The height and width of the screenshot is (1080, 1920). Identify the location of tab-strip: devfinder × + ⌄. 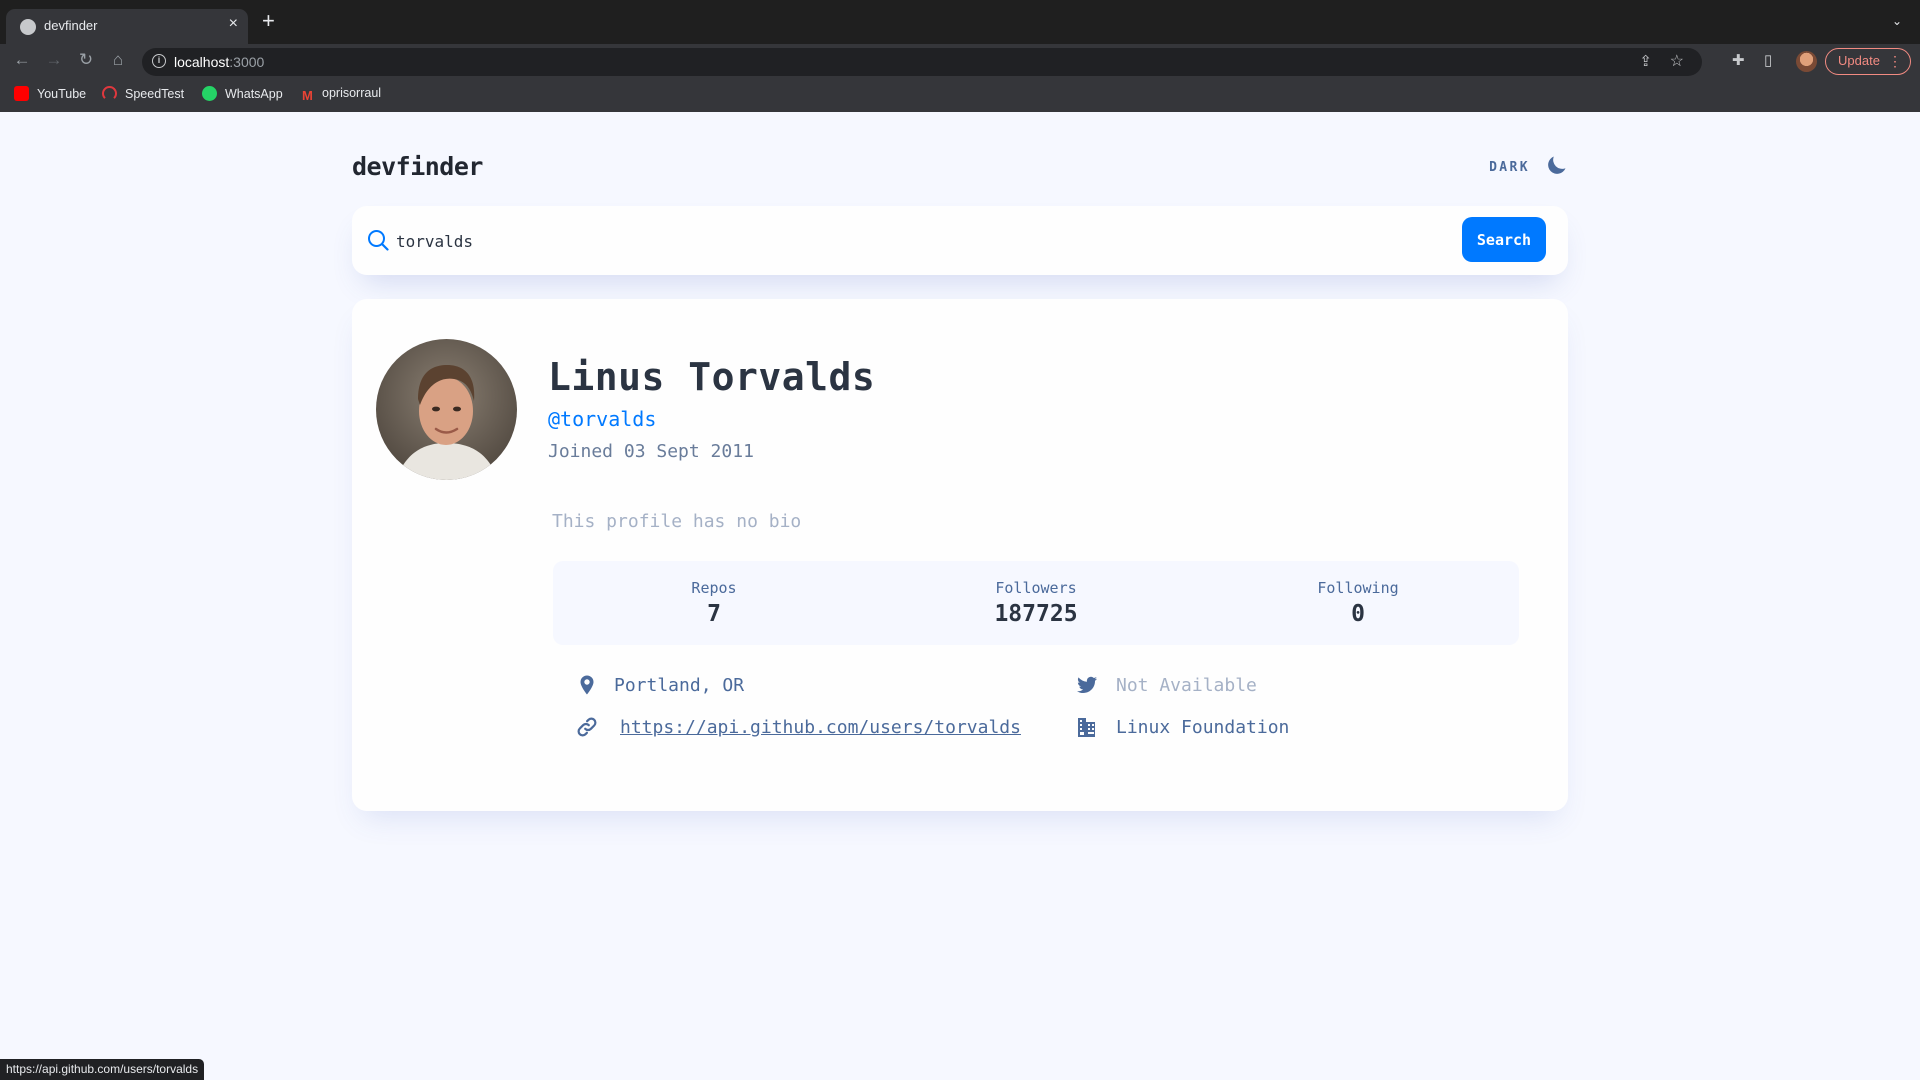
(960, 22).